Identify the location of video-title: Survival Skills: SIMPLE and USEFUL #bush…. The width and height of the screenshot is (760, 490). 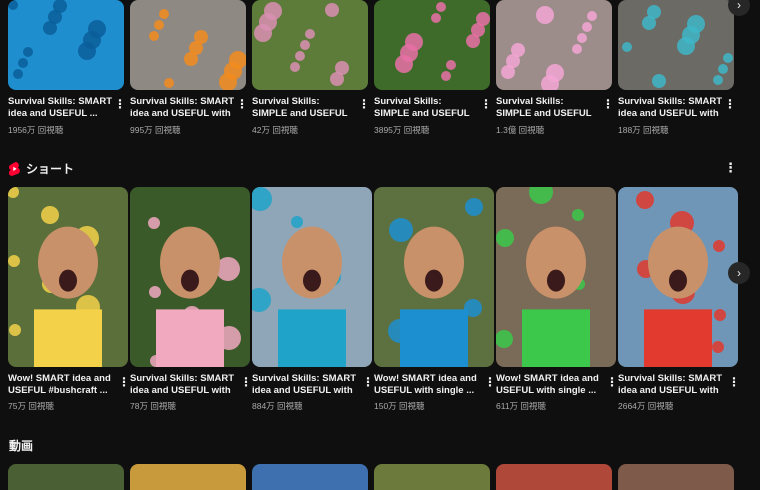
(426, 108).